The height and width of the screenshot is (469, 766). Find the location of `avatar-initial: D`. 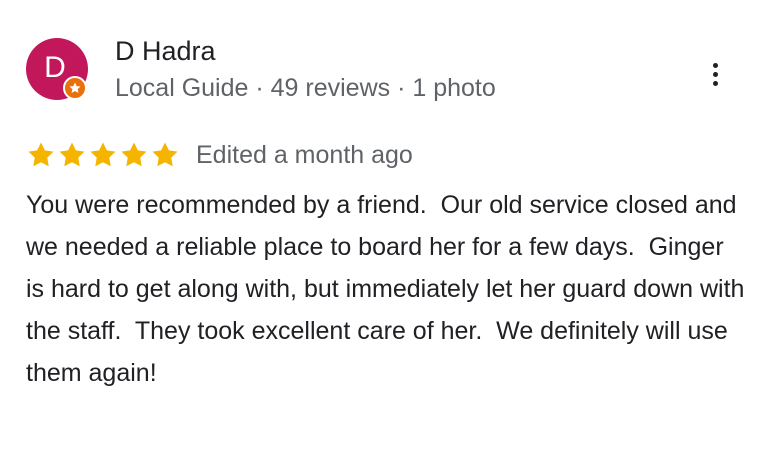

avatar-initial: D is located at coordinates (55, 67).